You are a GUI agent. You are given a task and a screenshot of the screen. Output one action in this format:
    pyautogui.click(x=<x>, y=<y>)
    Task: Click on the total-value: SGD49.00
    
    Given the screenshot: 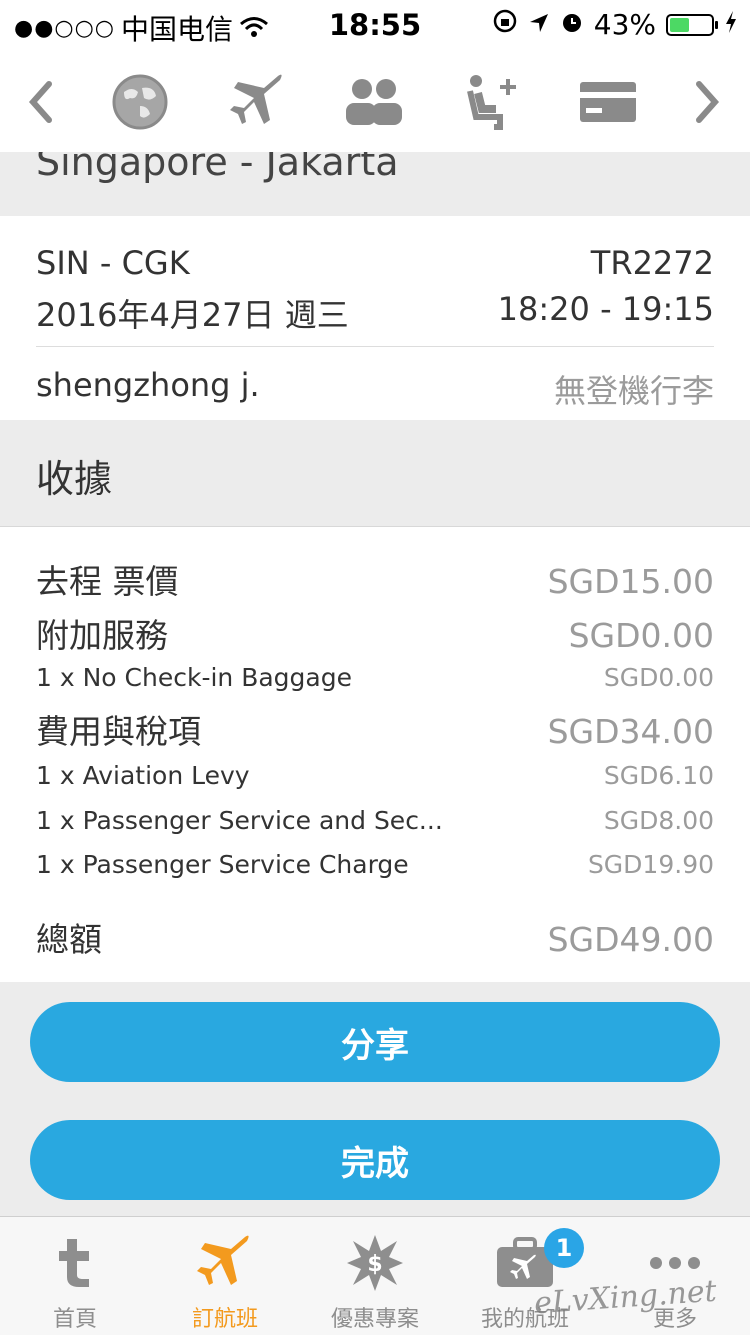 What is the action you would take?
    pyautogui.click(x=630, y=939)
    